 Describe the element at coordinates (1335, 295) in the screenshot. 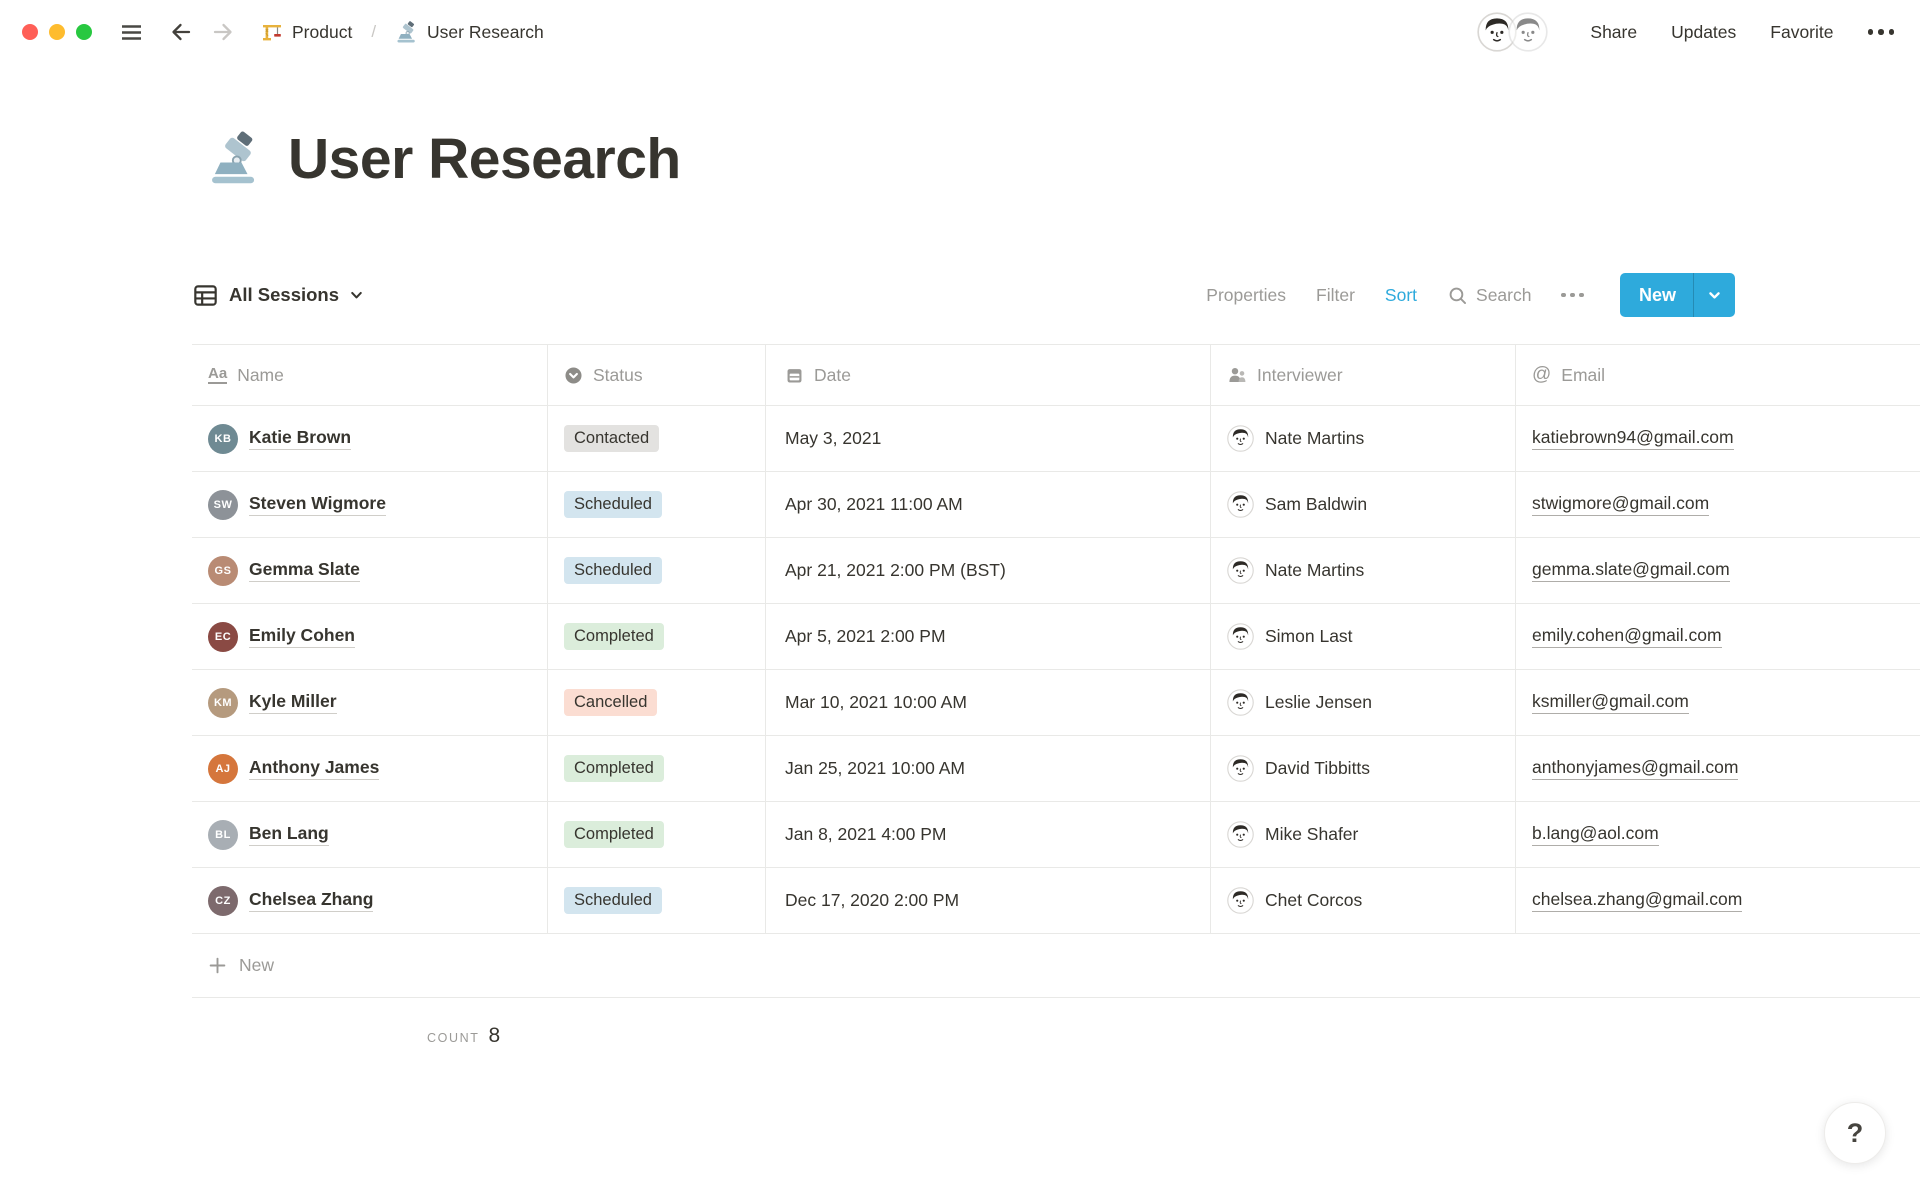

I see `filter-button: Filter` at that location.